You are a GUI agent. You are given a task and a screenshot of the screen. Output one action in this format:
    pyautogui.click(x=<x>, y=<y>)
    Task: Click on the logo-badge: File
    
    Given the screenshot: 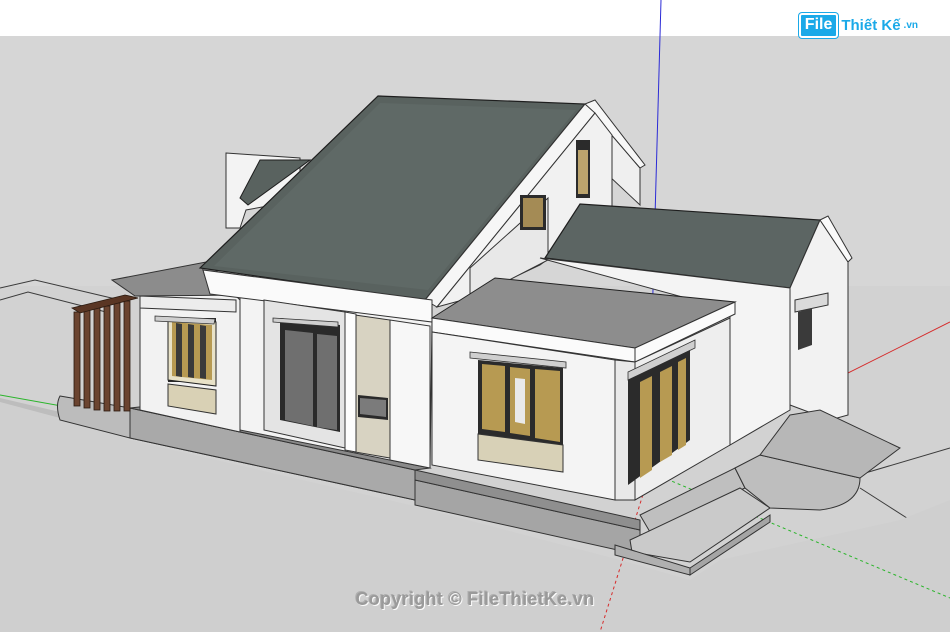 What is the action you would take?
    pyautogui.click(x=818, y=25)
    